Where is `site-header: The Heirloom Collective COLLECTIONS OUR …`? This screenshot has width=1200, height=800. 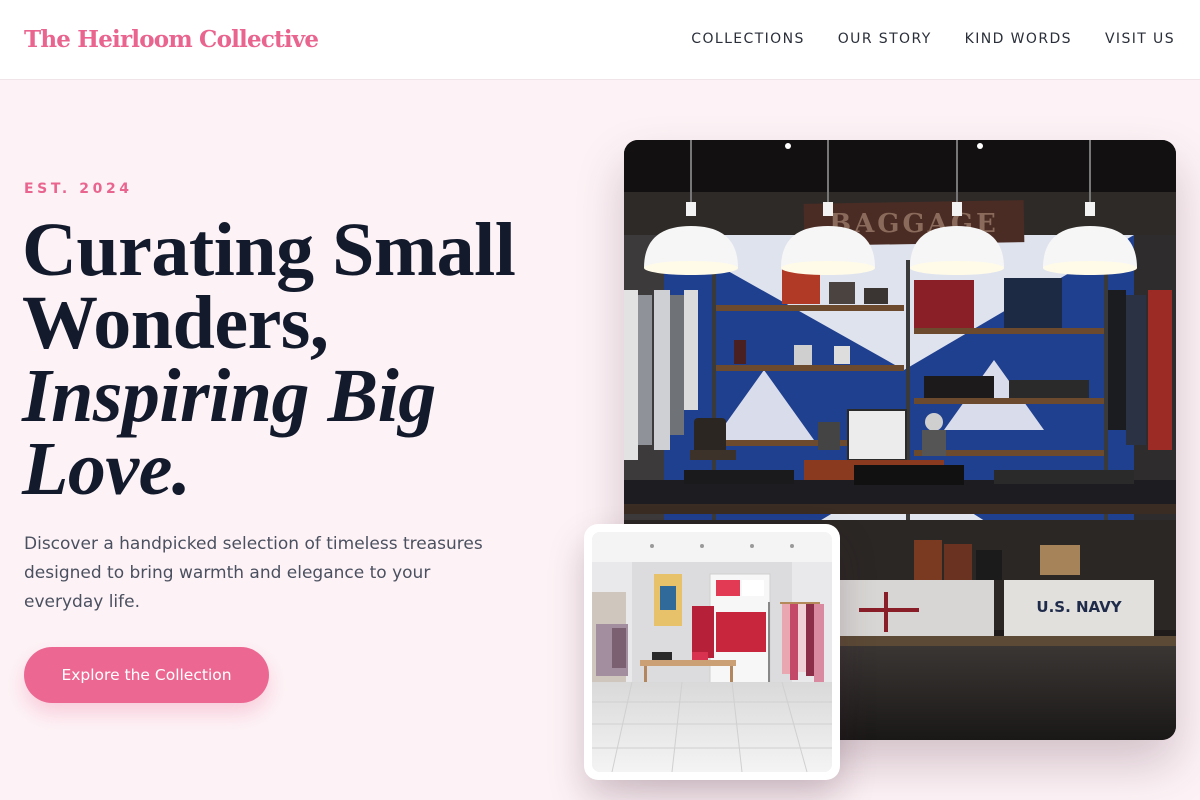
site-header: The Heirloom Collective COLLECTIONS OUR … is located at coordinates (600, 40).